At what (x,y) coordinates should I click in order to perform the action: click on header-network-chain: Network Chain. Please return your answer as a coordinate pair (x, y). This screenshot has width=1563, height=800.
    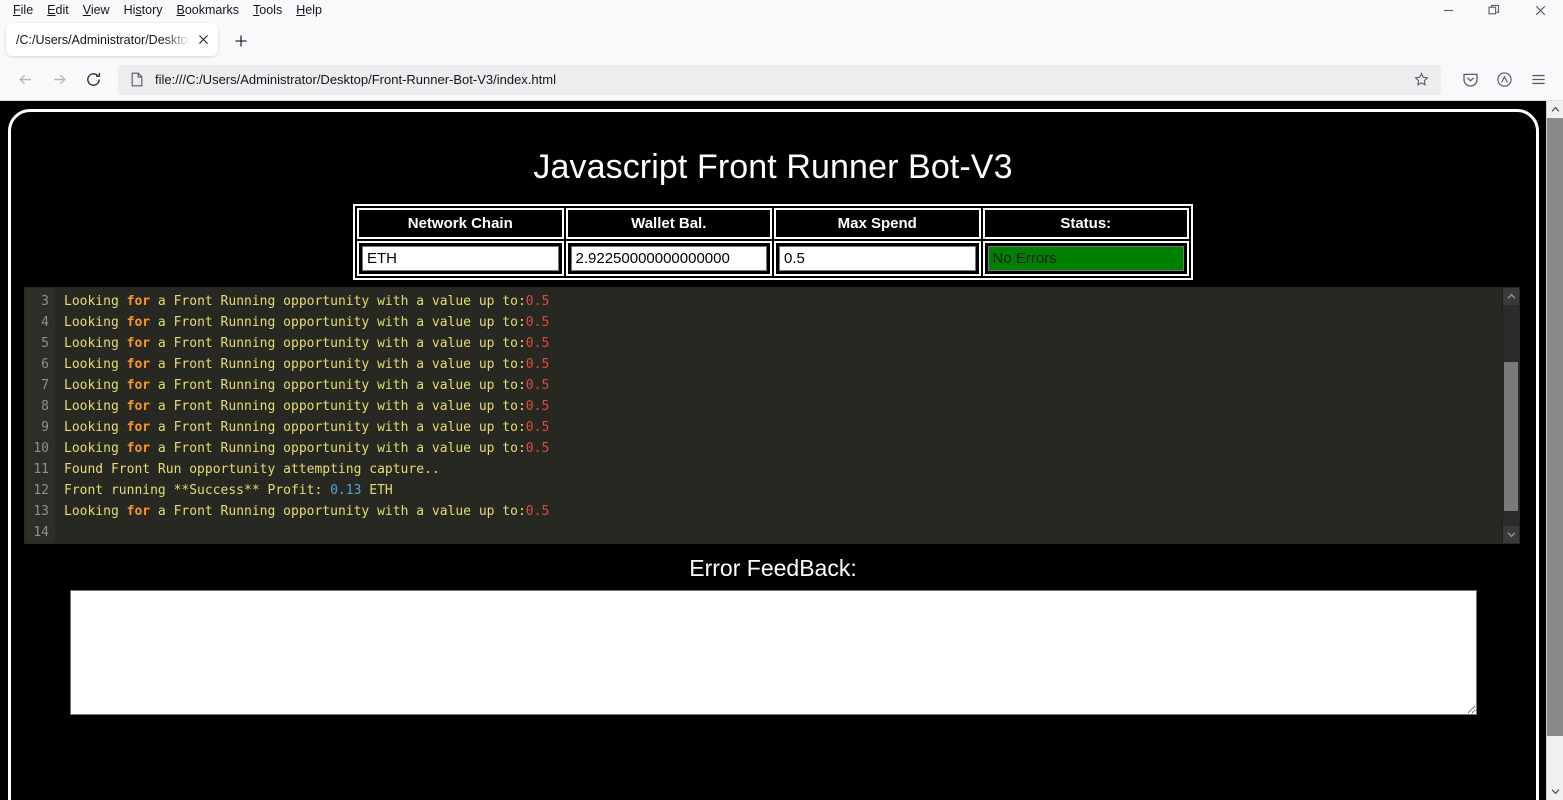
    Looking at the image, I should click on (460, 223).